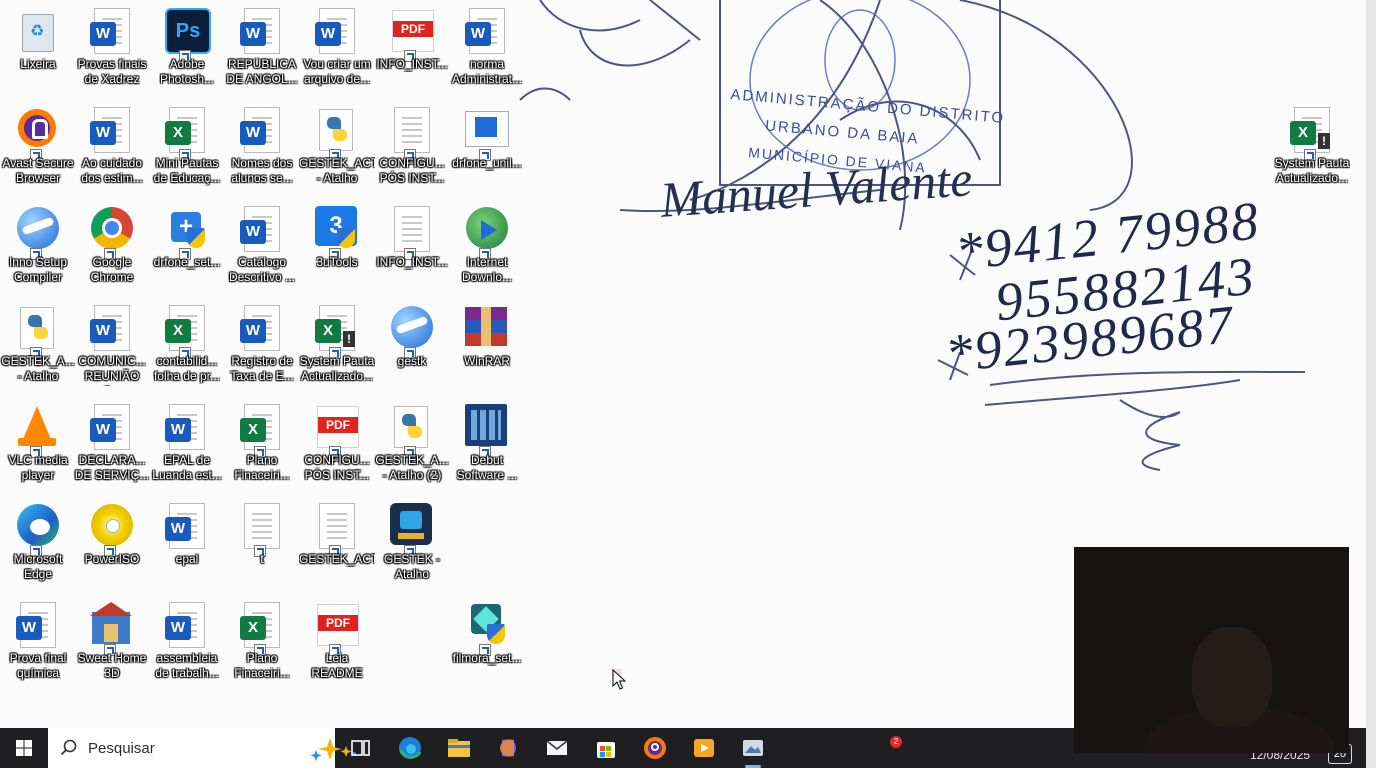 This screenshot has width=1376, height=773. I want to click on file-explorer-icon, so click(459, 748).